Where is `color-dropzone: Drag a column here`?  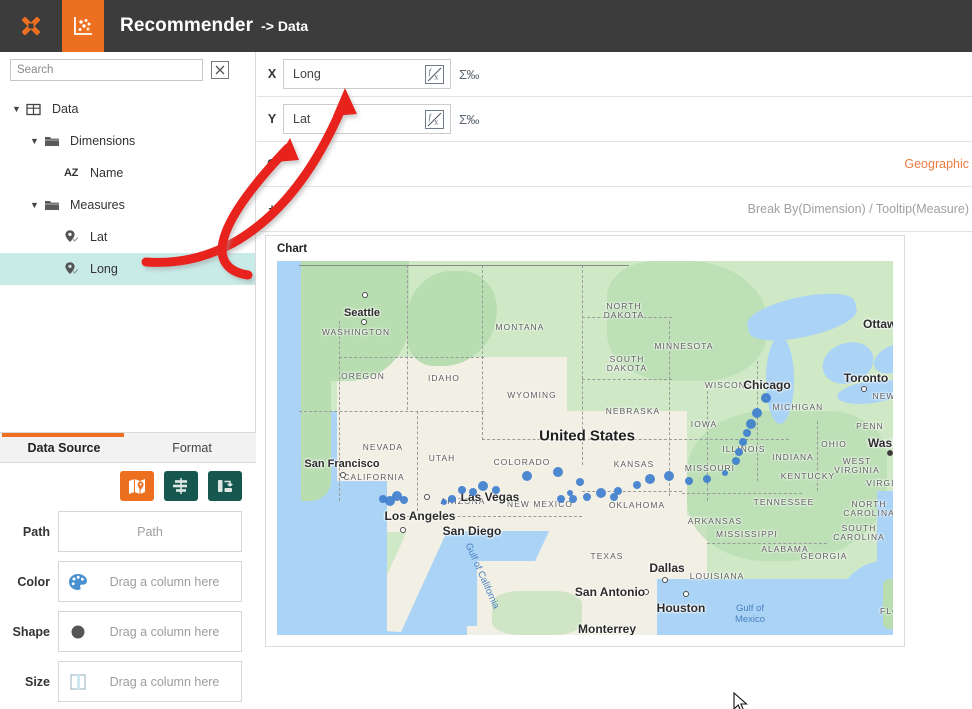
color-dropzone: Drag a column here is located at coordinates (150, 581).